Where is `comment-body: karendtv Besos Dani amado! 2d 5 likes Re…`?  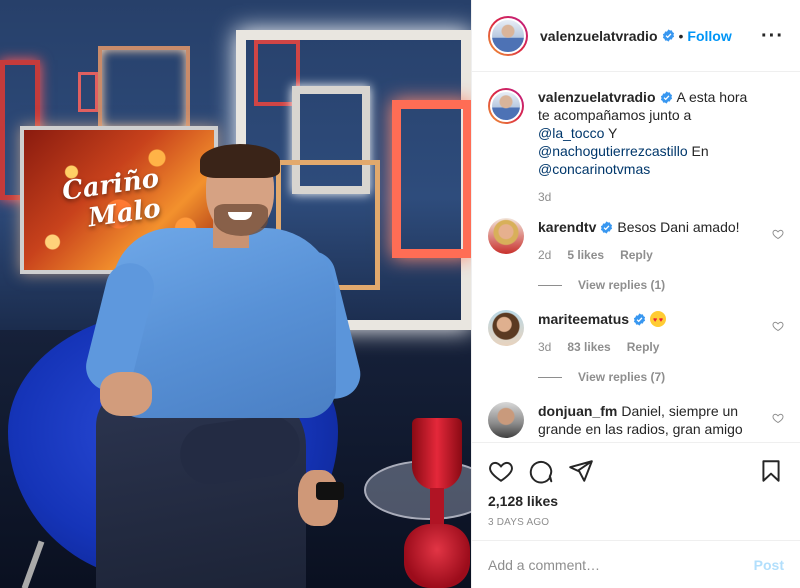 comment-body: karendtv Besos Dani amado! 2d 5 likes Re… is located at coordinates (661, 256).